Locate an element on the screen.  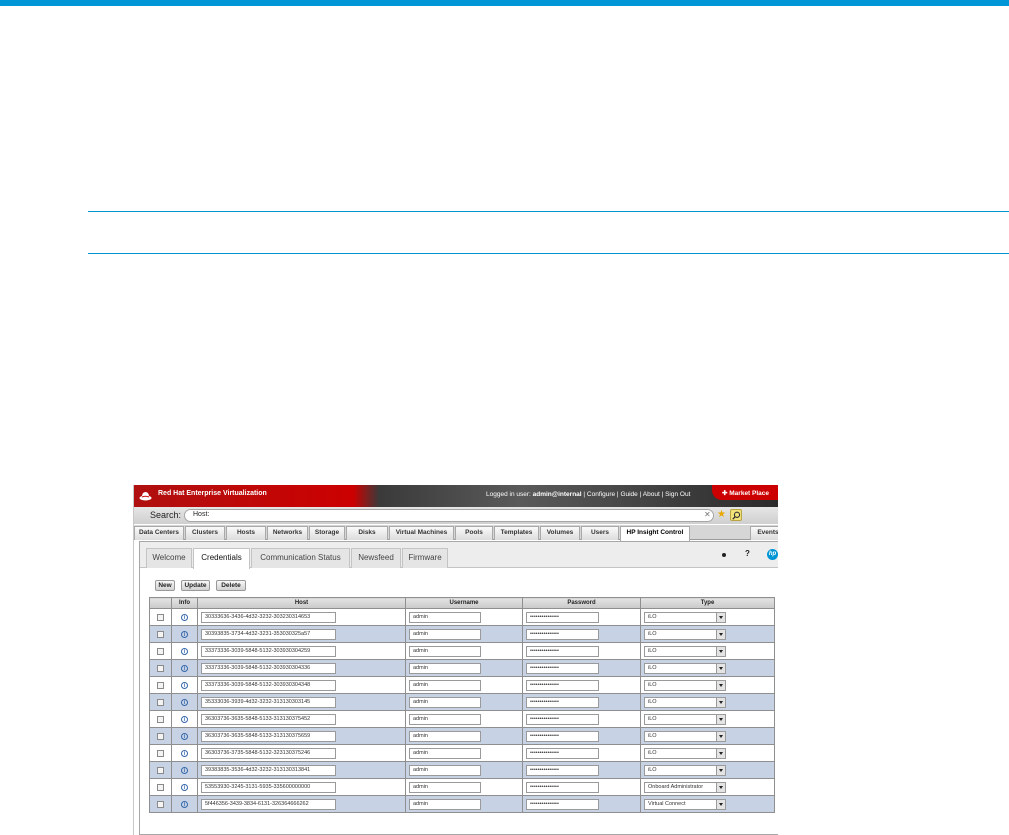
tab-networks: Networks is located at coordinates (287, 533).